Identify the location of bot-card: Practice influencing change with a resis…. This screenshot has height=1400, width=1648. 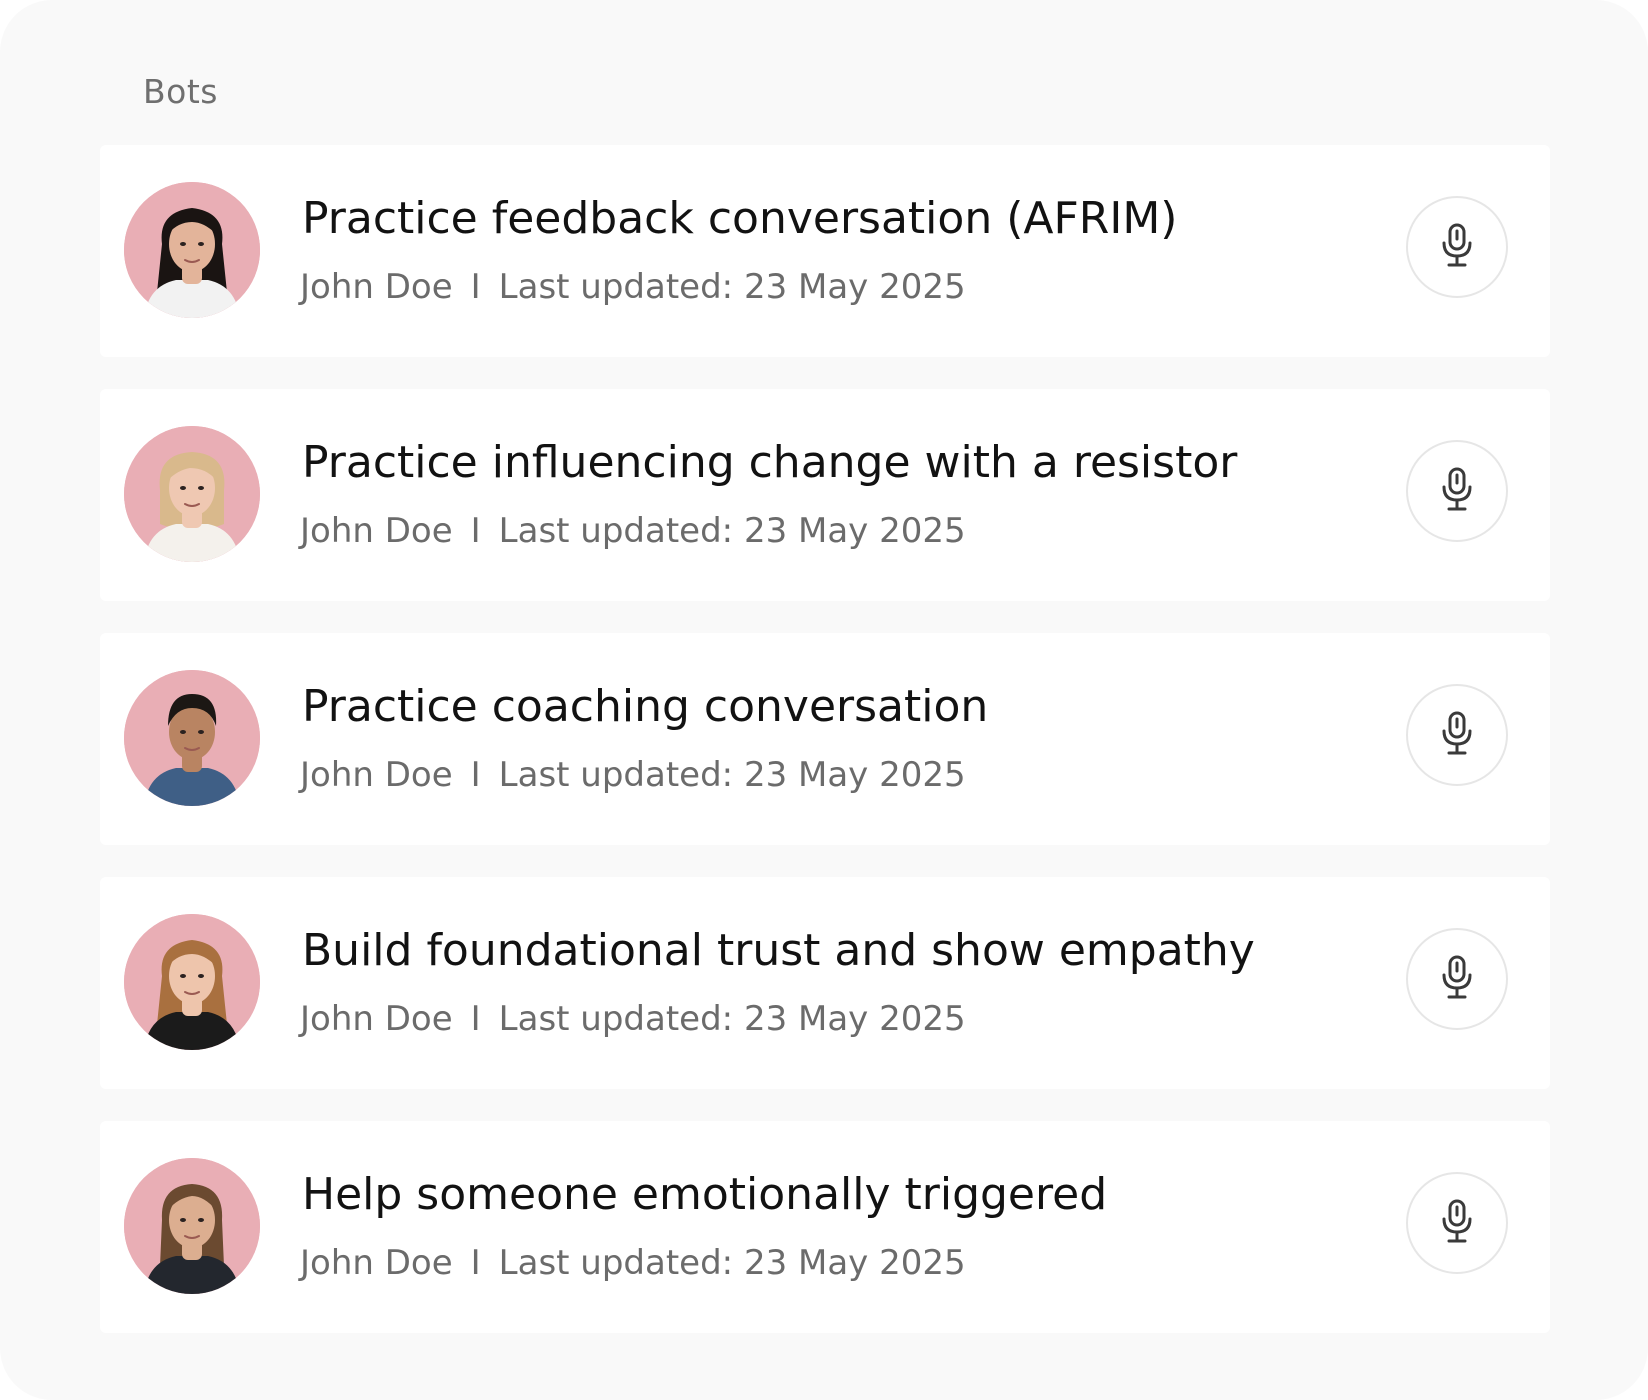
(825, 495).